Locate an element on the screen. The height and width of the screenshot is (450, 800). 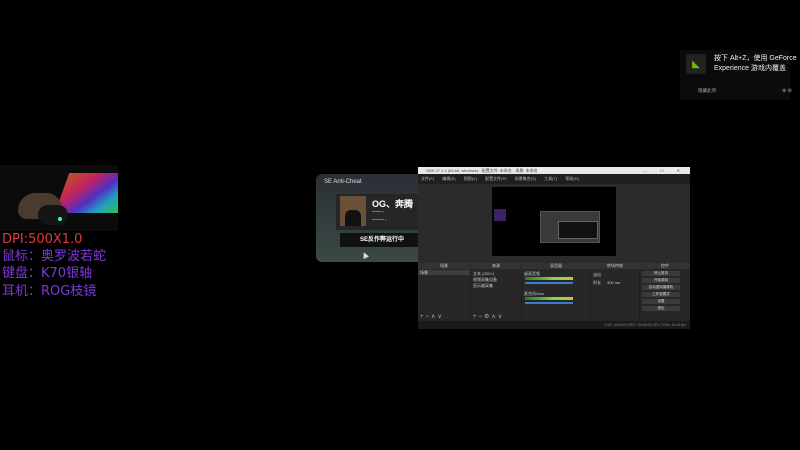
sources-header: 来源 is located at coordinates (496, 266).